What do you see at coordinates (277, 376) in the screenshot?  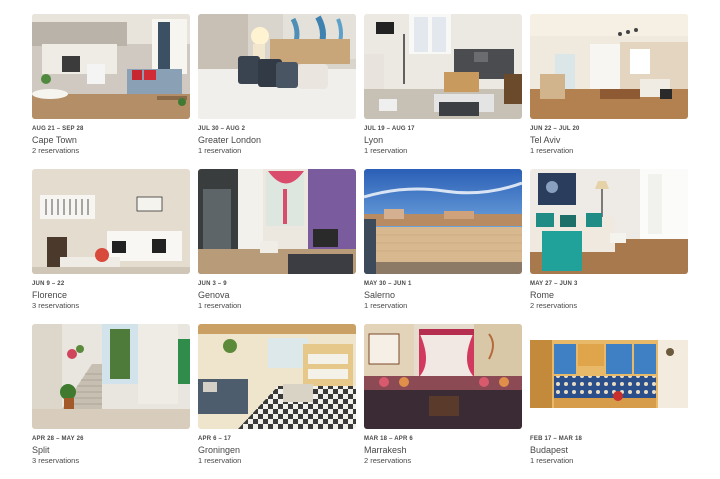 I see `checkered-floor-room-photo` at bounding box center [277, 376].